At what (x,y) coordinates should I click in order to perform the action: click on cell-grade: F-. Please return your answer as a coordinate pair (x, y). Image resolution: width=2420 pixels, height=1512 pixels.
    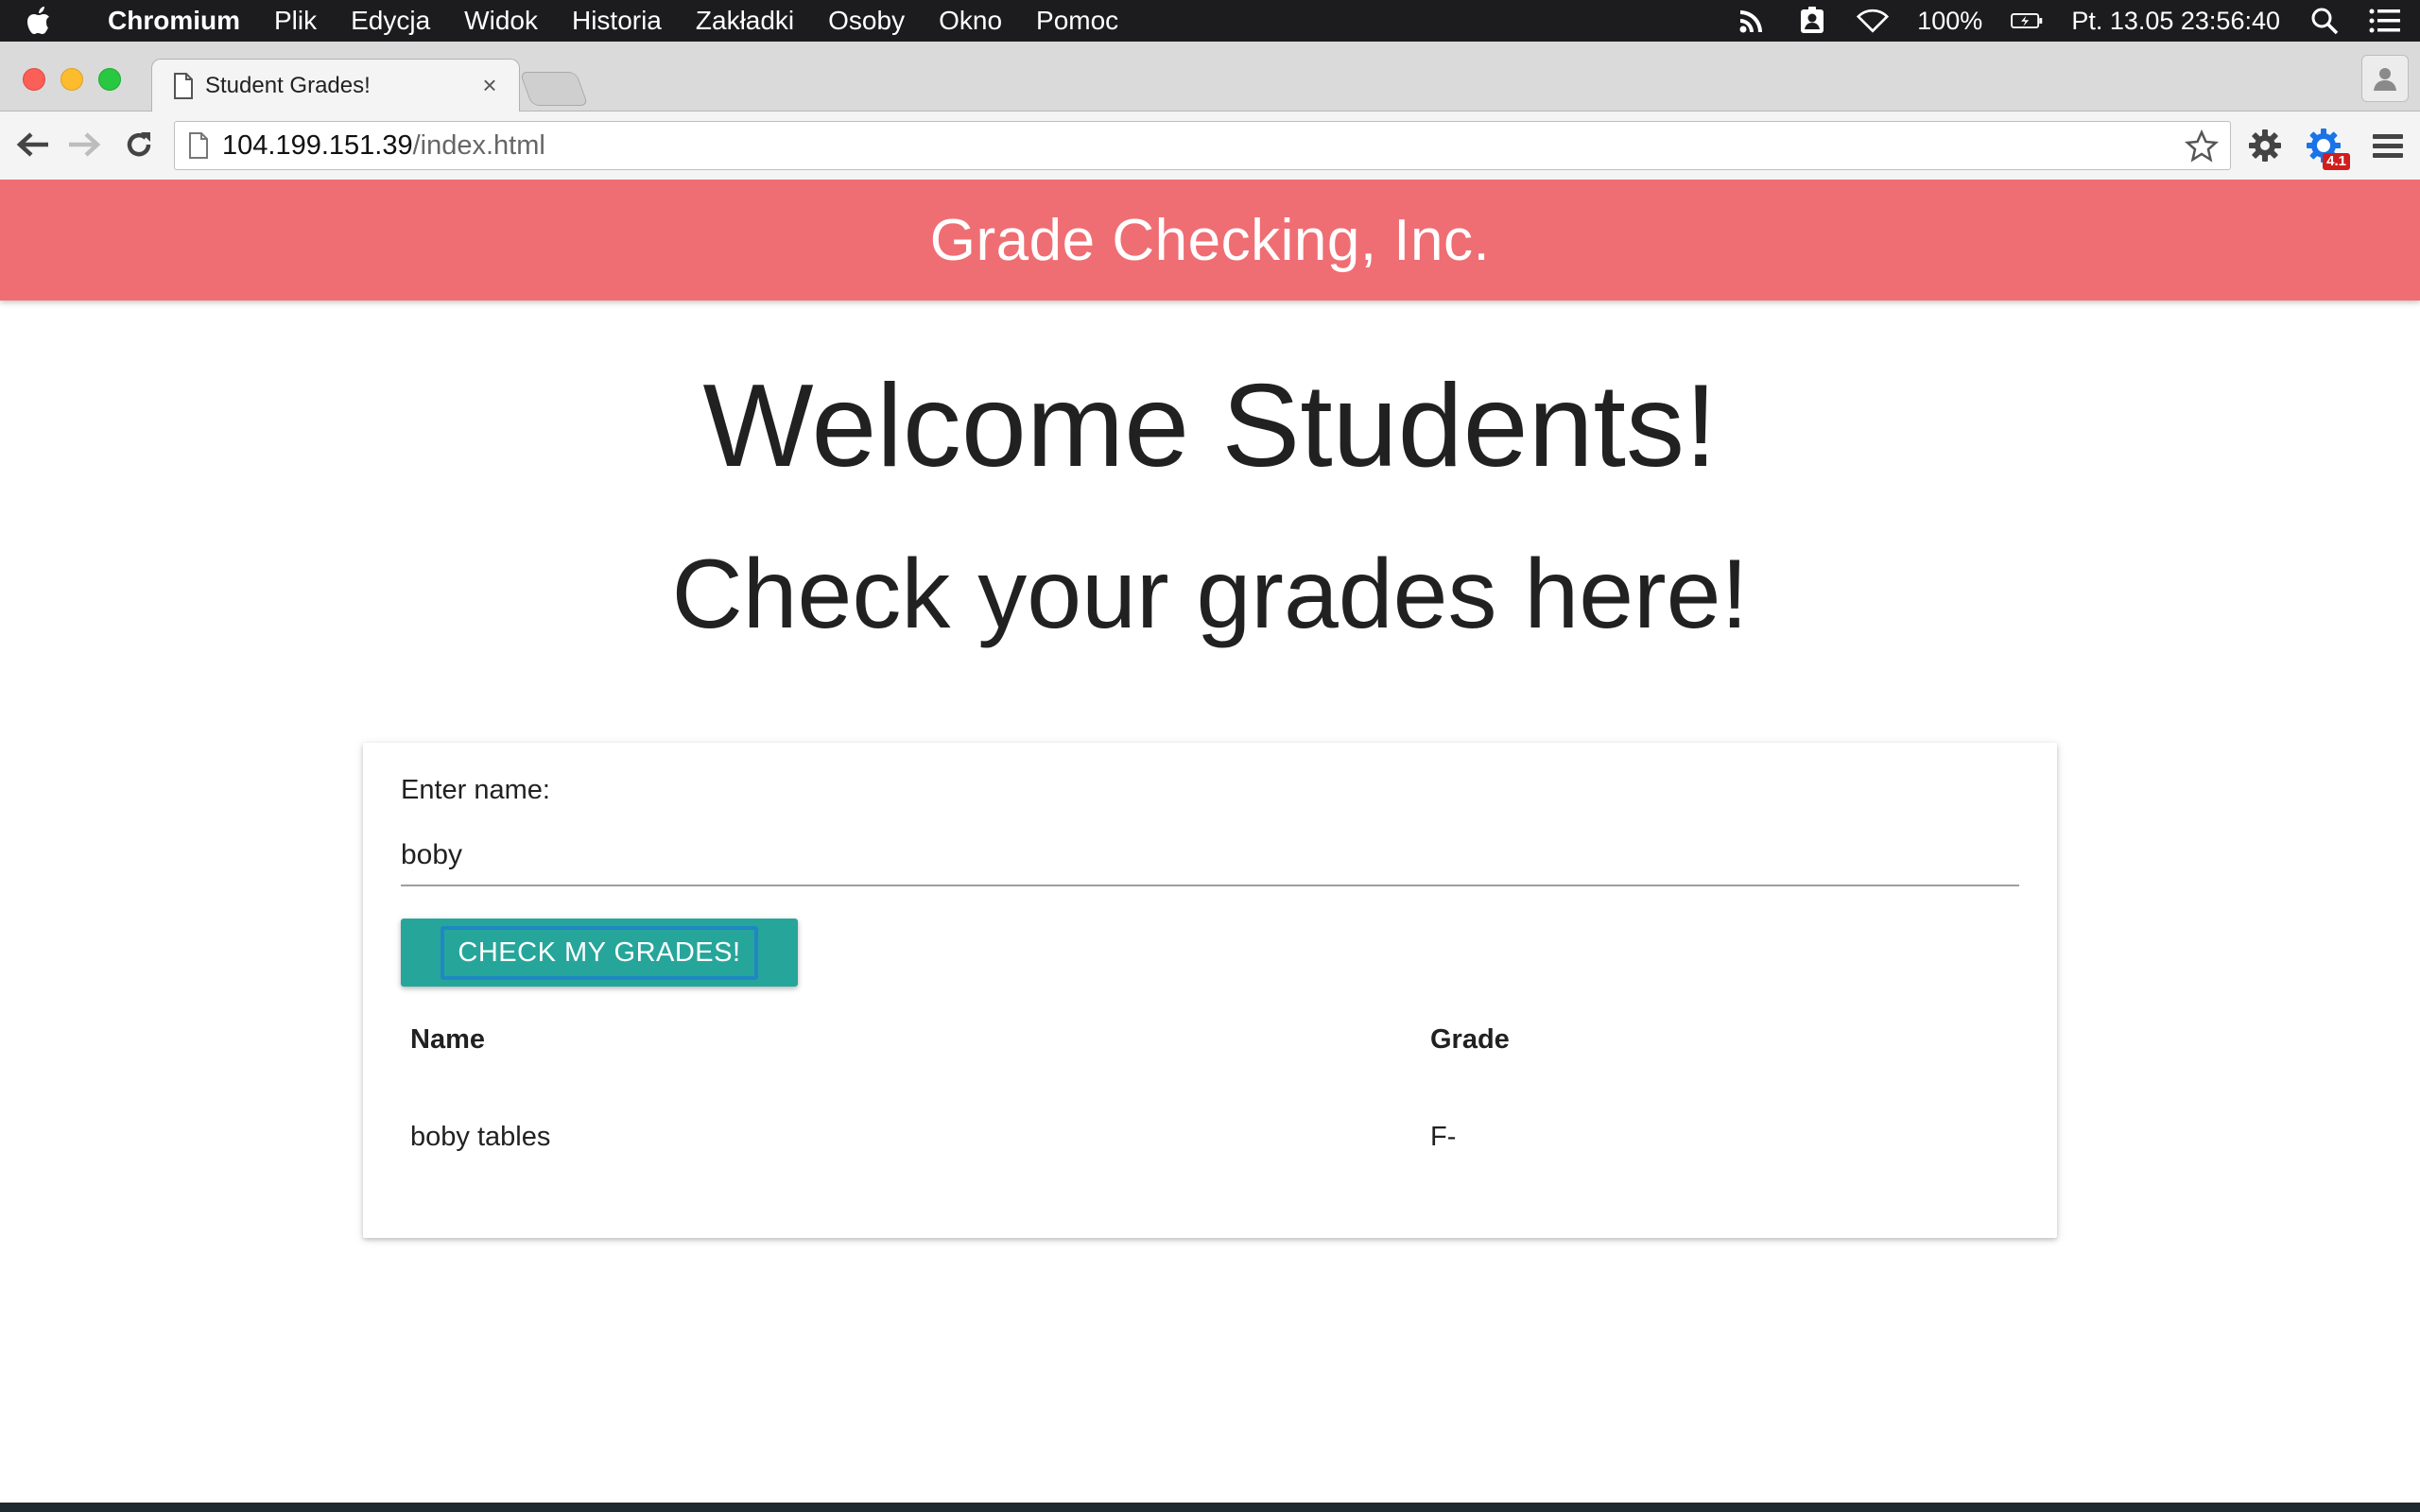
    Looking at the image, I should click on (1443, 1137).